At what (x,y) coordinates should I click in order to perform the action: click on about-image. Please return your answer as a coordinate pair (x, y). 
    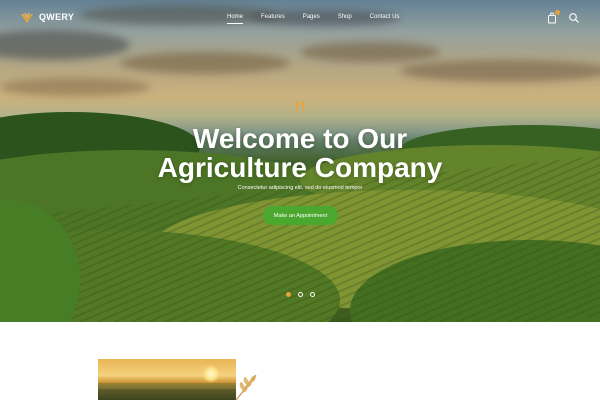
    Looking at the image, I should click on (167, 379).